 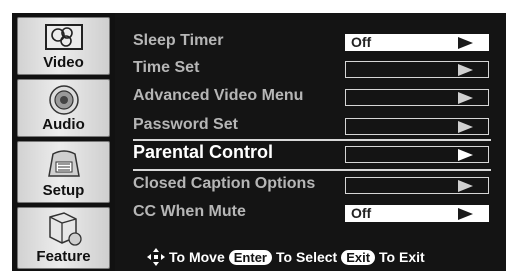 I want to click on menu-item-time-set: Time Set, so click(x=310, y=70).